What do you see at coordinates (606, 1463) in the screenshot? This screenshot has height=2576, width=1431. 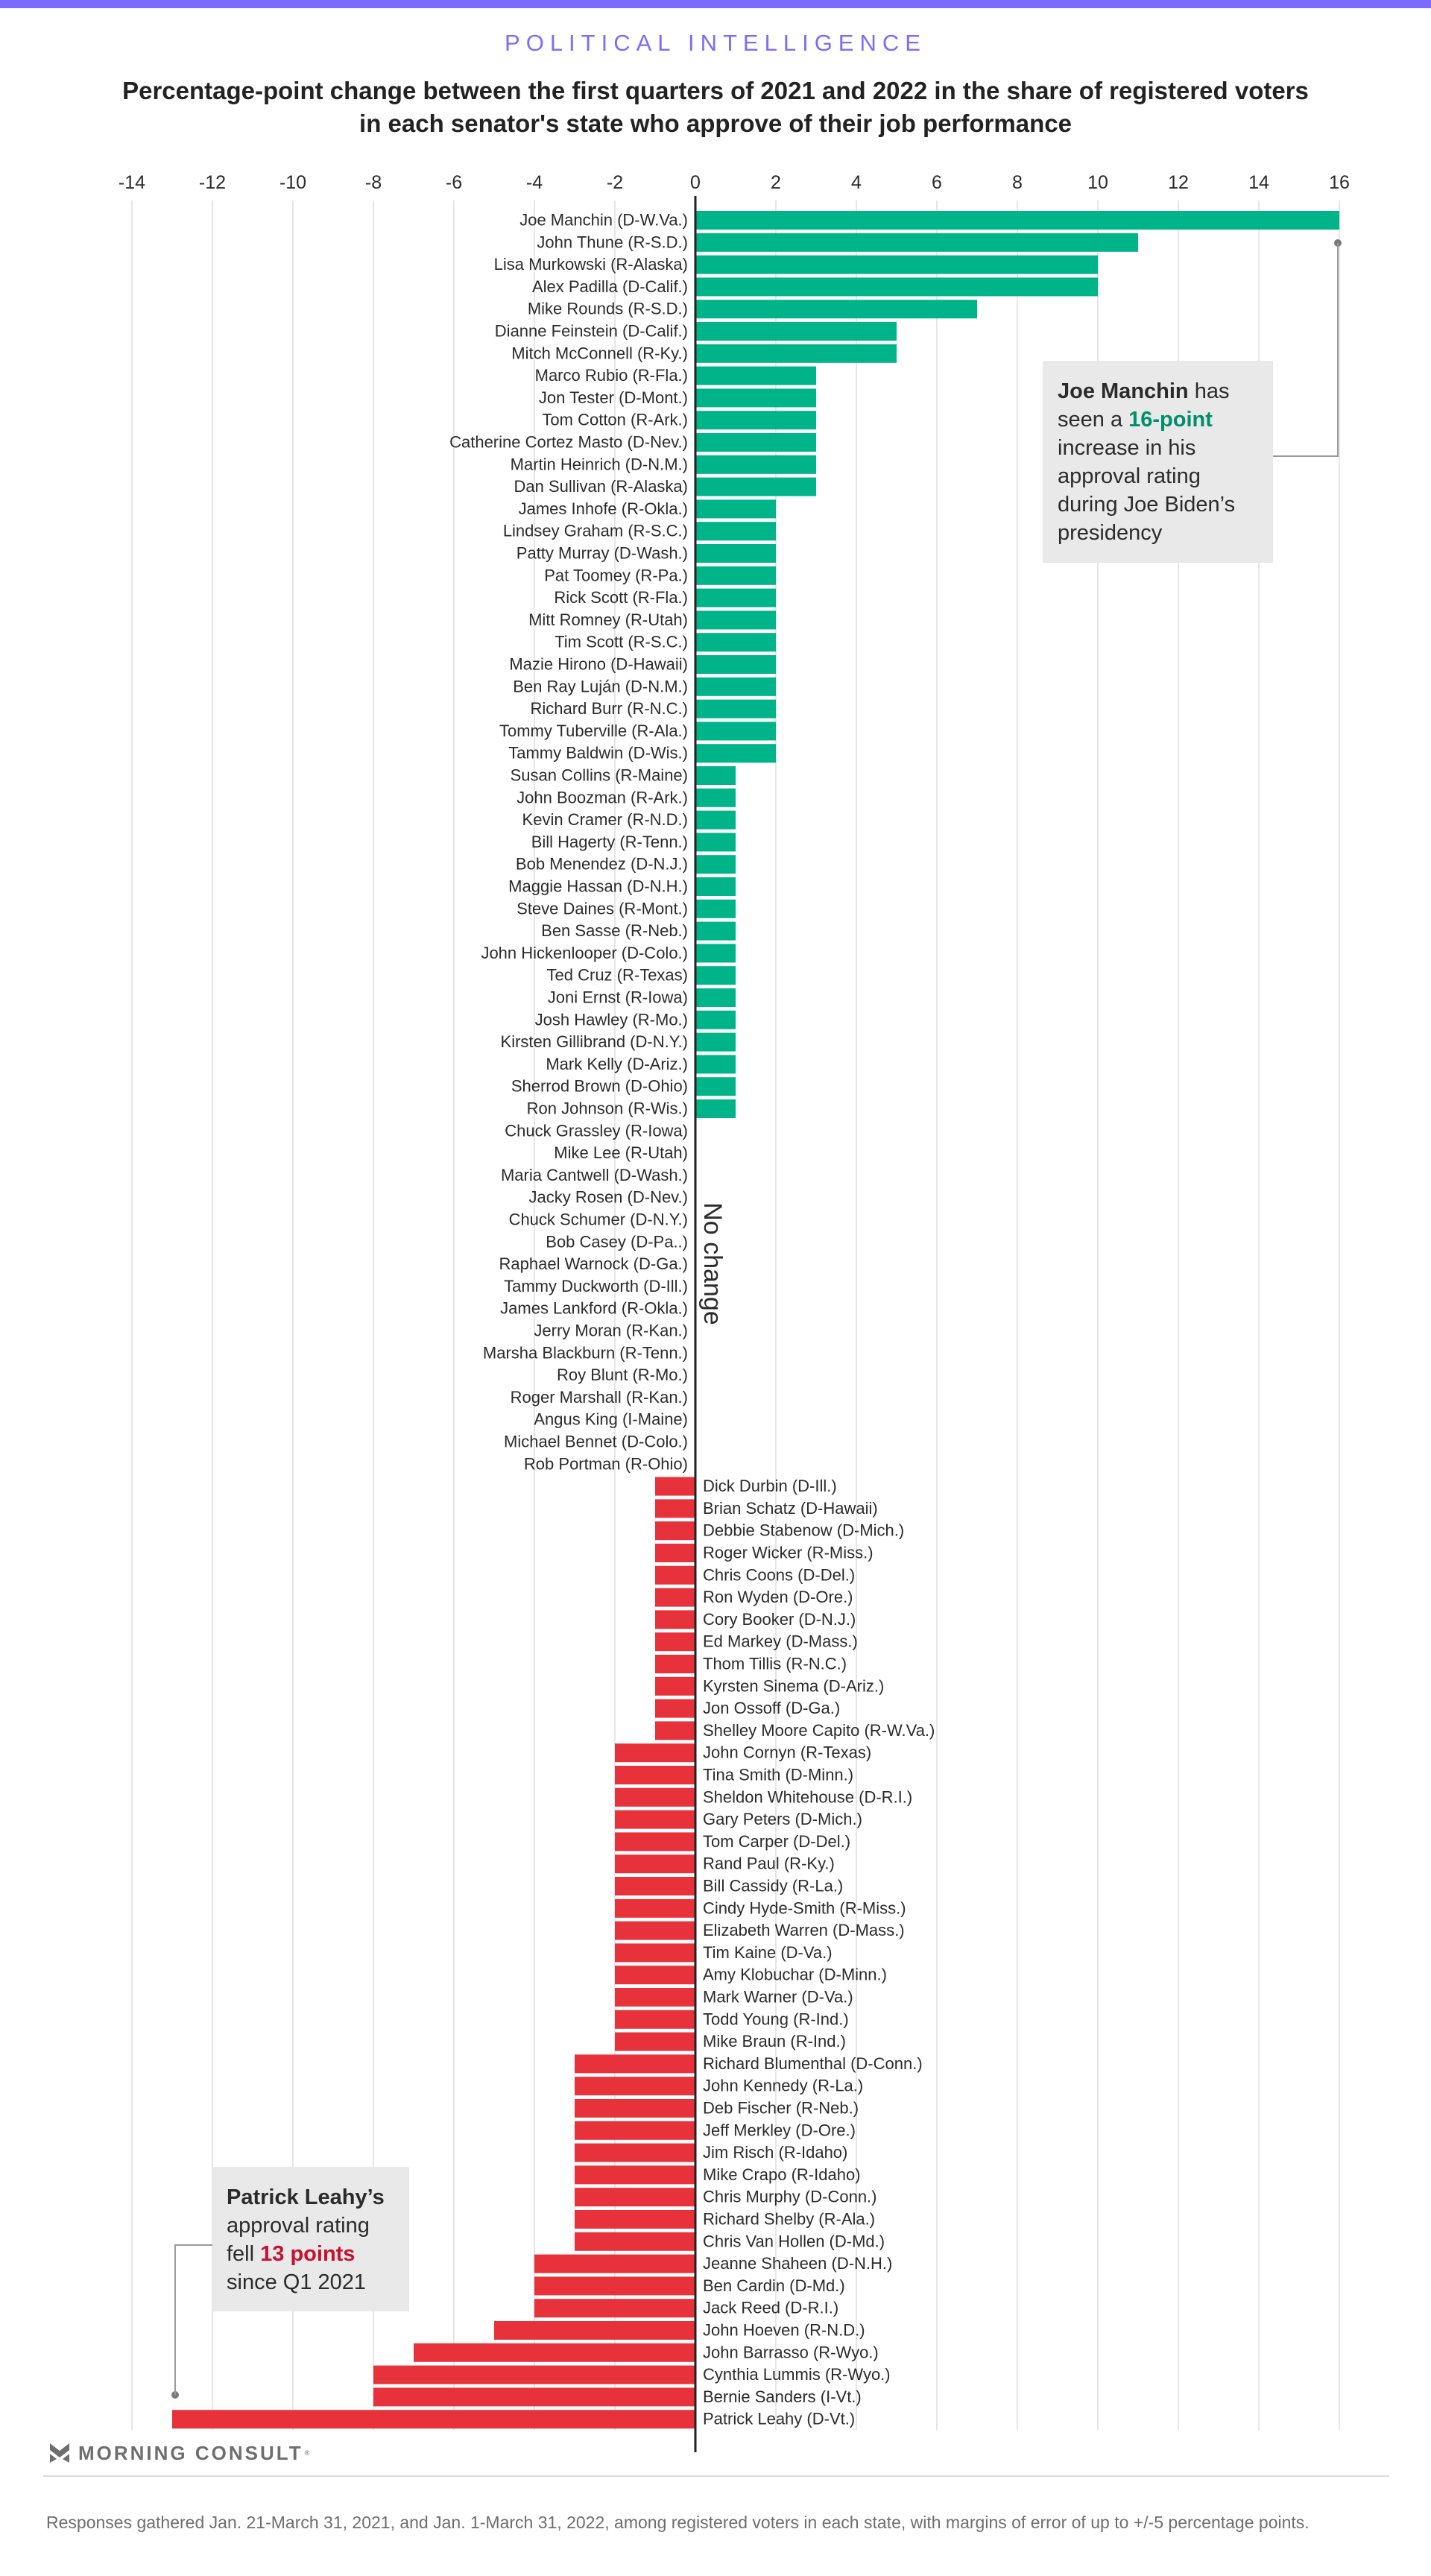 I see `senator-label: Rob Portman (R-Ohio)` at bounding box center [606, 1463].